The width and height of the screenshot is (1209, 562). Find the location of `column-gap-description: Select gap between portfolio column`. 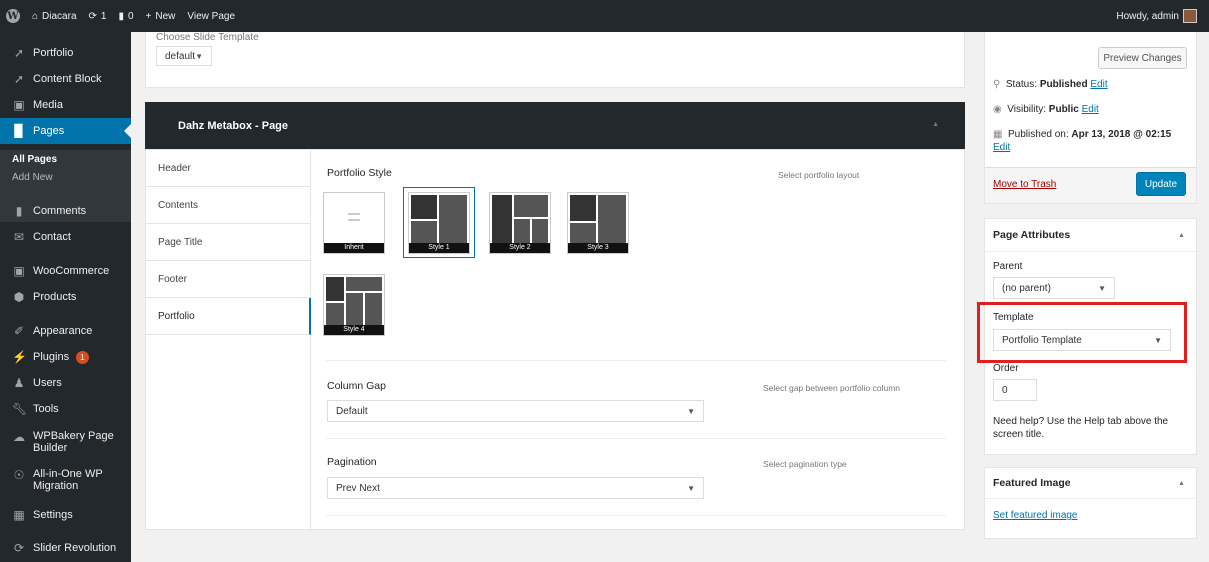

column-gap-description: Select gap between portfolio column is located at coordinates (832, 388).